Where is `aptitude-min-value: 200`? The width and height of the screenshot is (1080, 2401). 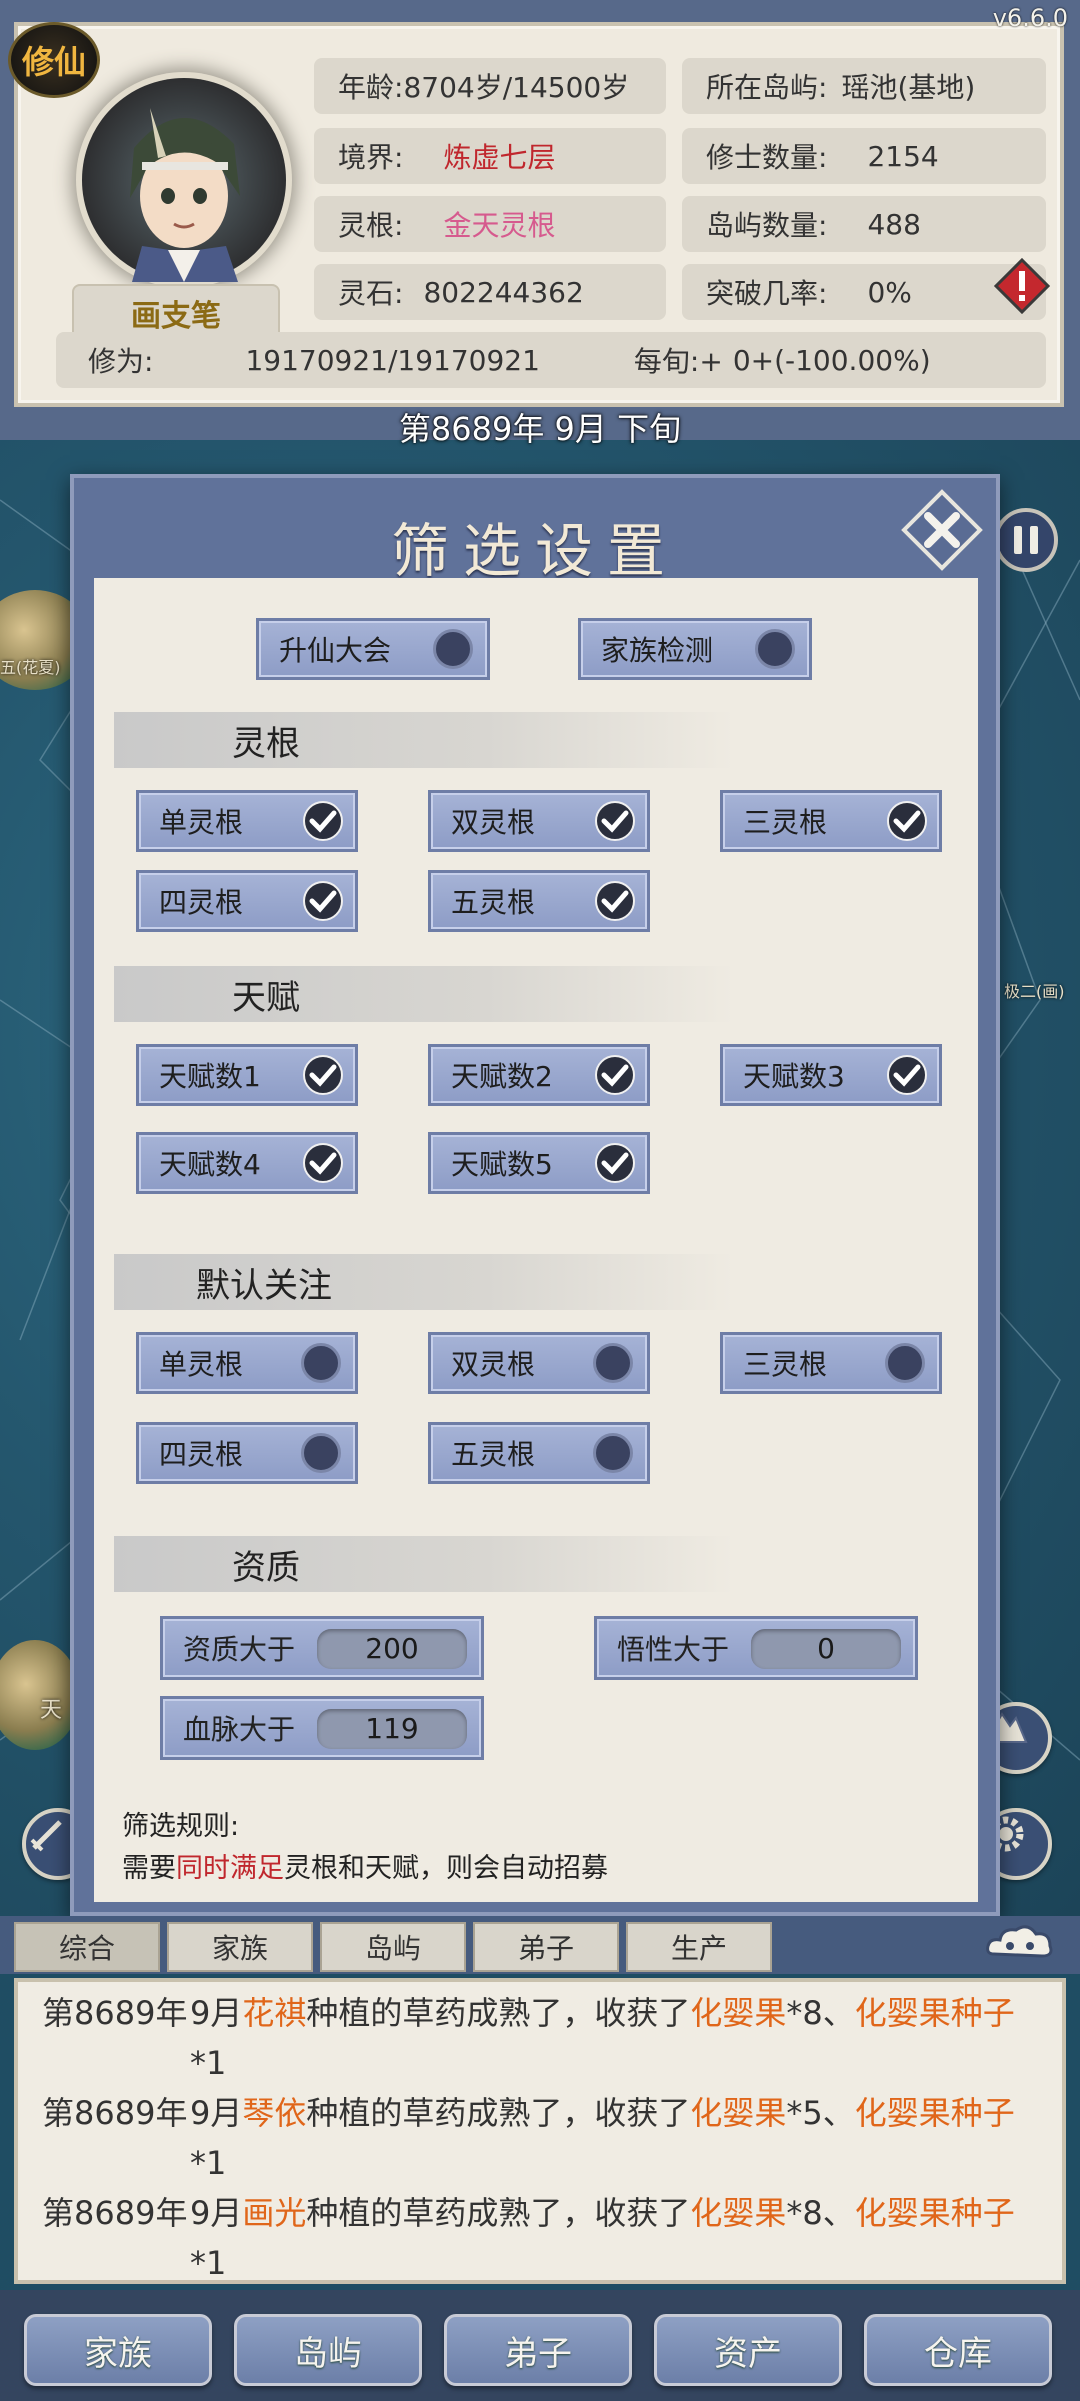 aptitude-min-value: 200 is located at coordinates (392, 1649).